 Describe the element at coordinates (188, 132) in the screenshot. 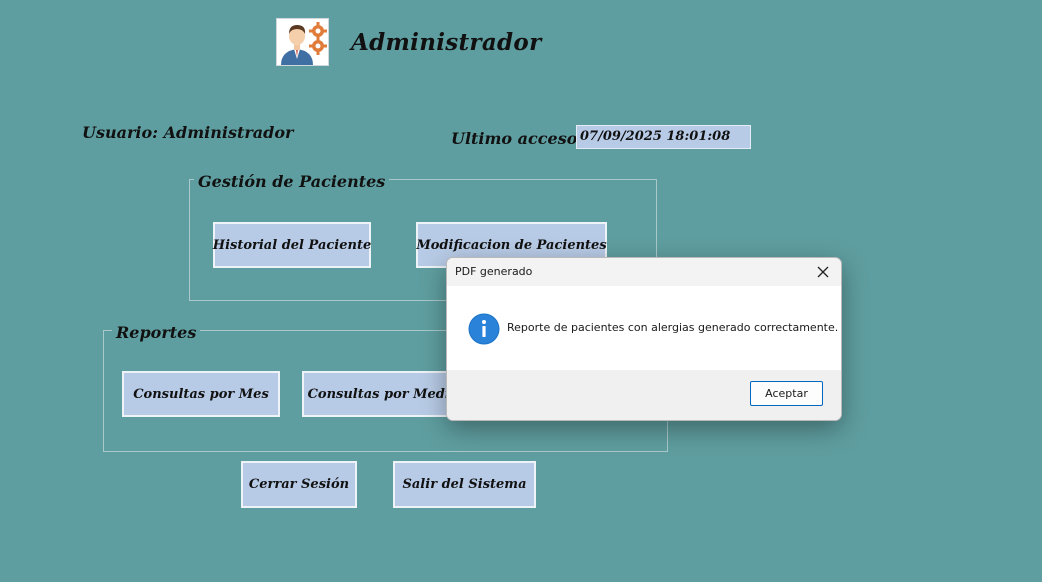

I see `user-label: Usuario: Administrador` at that location.